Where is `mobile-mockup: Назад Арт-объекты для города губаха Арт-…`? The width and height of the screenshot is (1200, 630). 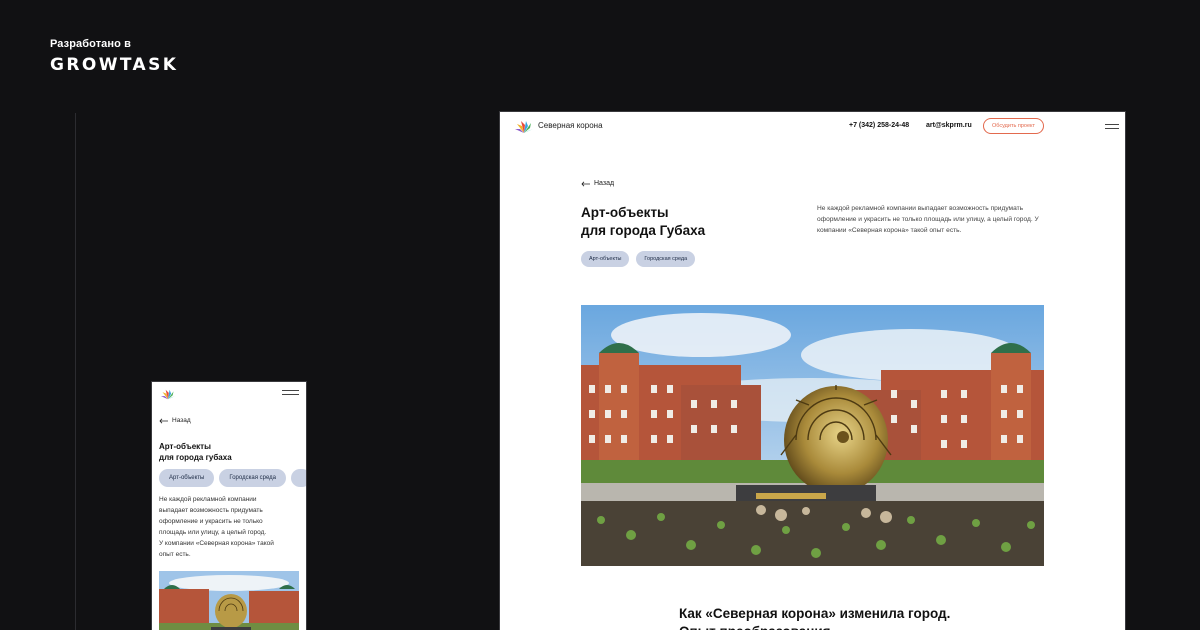
mobile-mockup: Назад Арт-объекты для города губаха Арт-… is located at coordinates (229, 505).